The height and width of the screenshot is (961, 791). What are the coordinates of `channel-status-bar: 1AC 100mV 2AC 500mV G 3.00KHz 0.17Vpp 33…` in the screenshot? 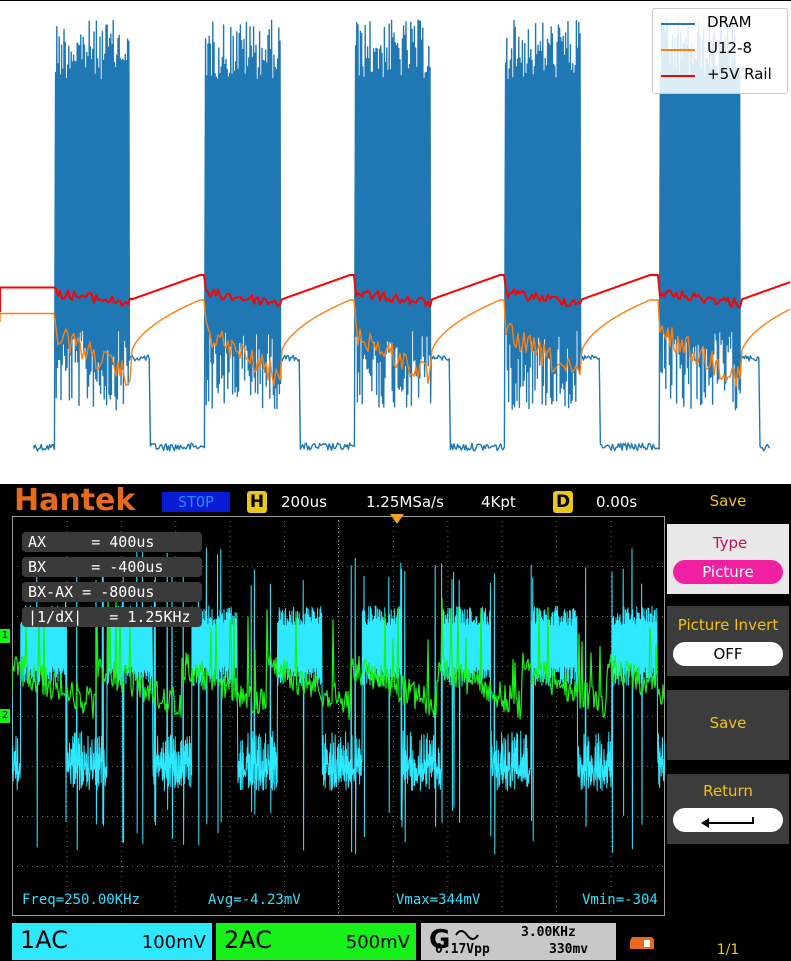 It's located at (332, 940).